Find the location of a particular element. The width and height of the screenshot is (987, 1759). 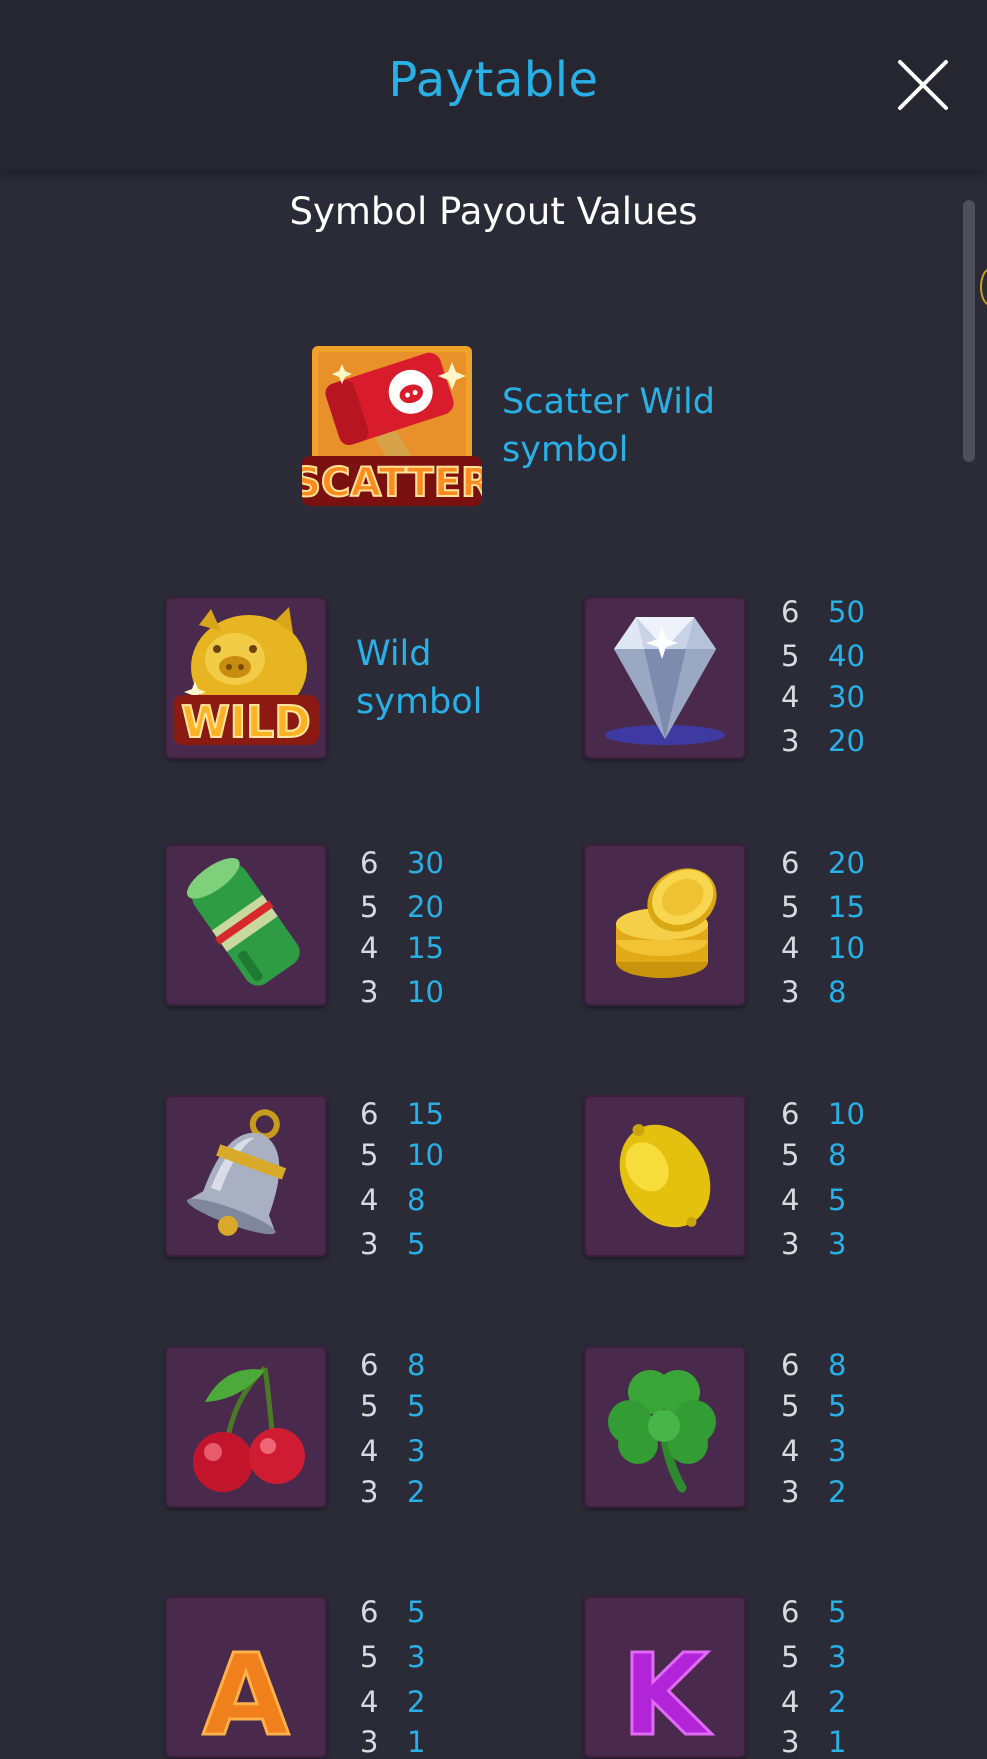

scatter-label-line1: Scatter Wild is located at coordinates (608, 402).